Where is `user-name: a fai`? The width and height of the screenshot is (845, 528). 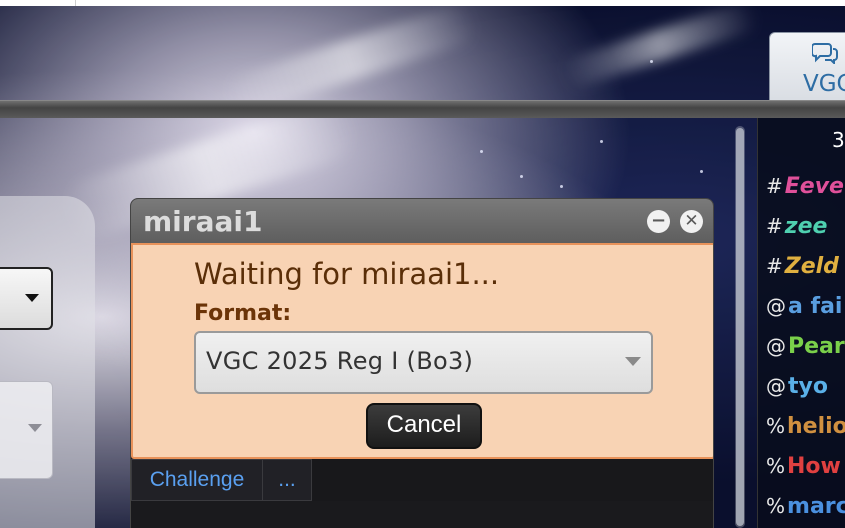
user-name: a fai is located at coordinates (815, 306).